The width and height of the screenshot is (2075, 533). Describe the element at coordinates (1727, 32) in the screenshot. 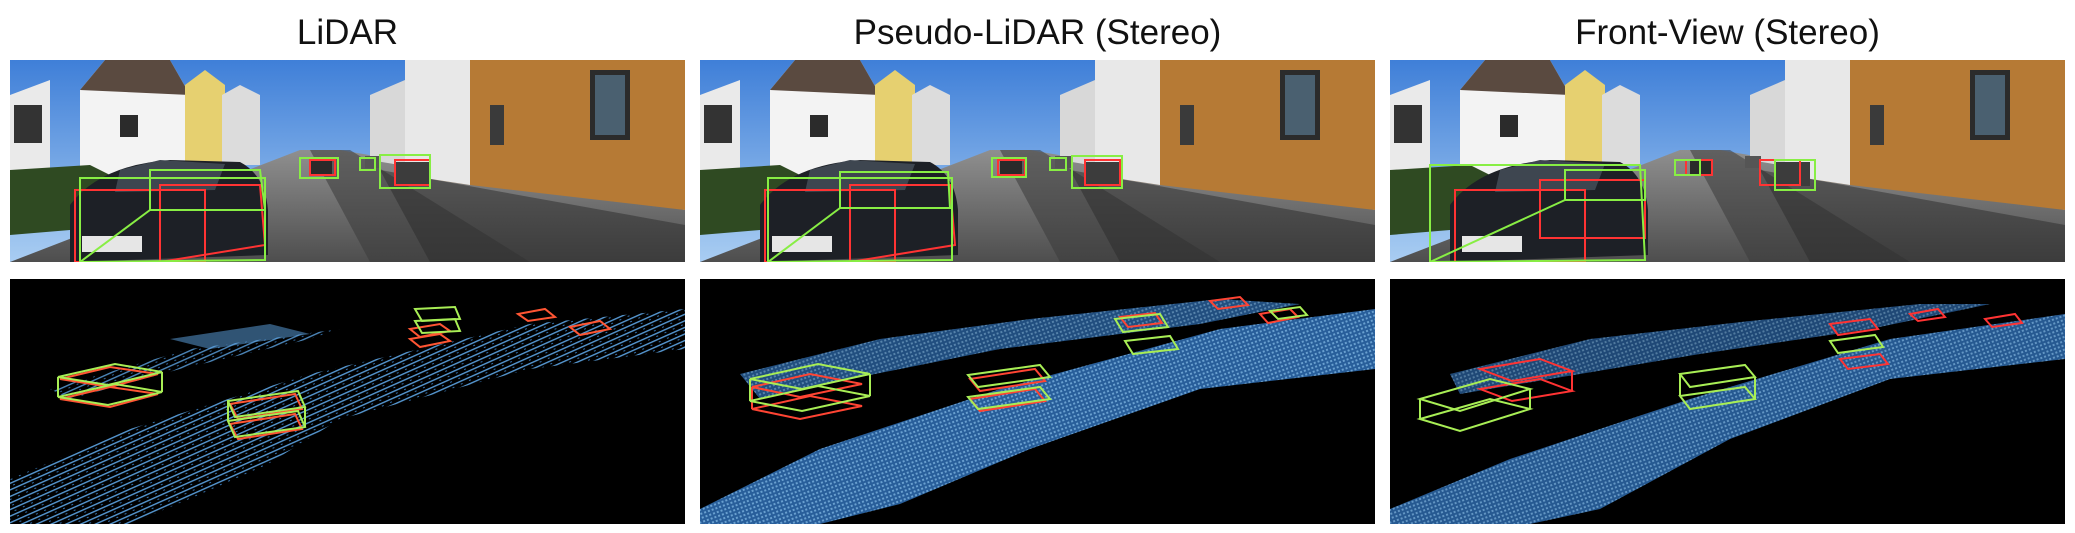

I see `panel-title-front-view: Front-View (Stereo)` at that location.